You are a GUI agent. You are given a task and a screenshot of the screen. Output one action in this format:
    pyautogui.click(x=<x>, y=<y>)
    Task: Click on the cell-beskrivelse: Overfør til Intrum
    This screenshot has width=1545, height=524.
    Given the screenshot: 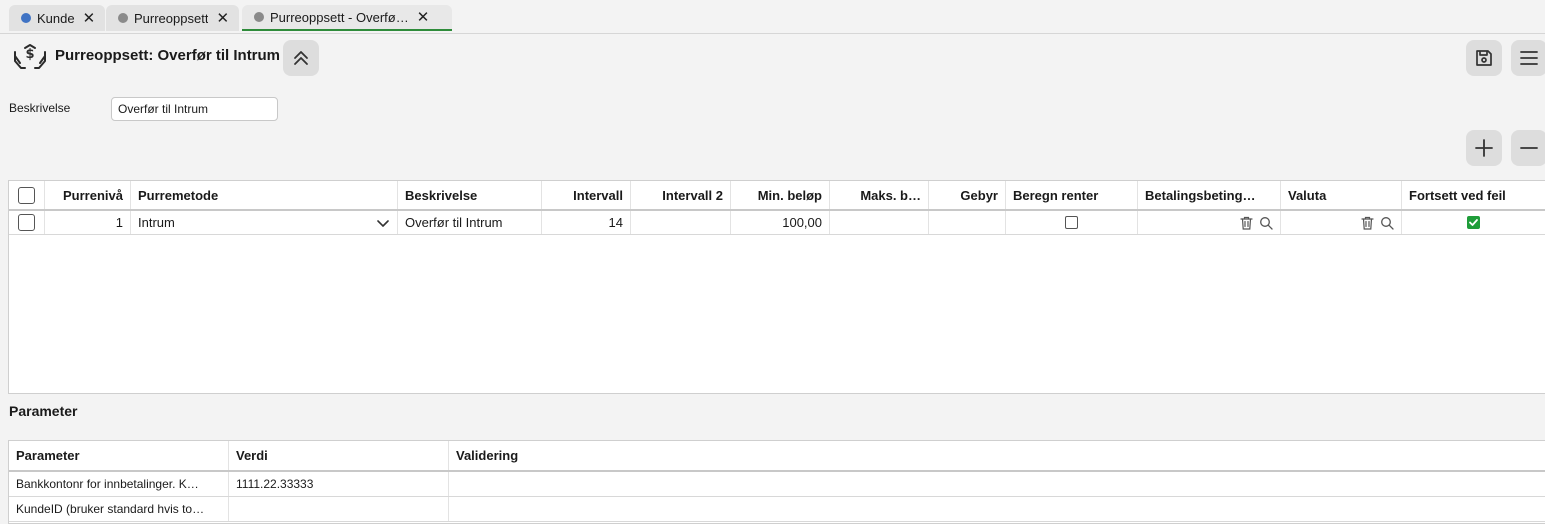 What is the action you would take?
    pyautogui.click(x=470, y=222)
    